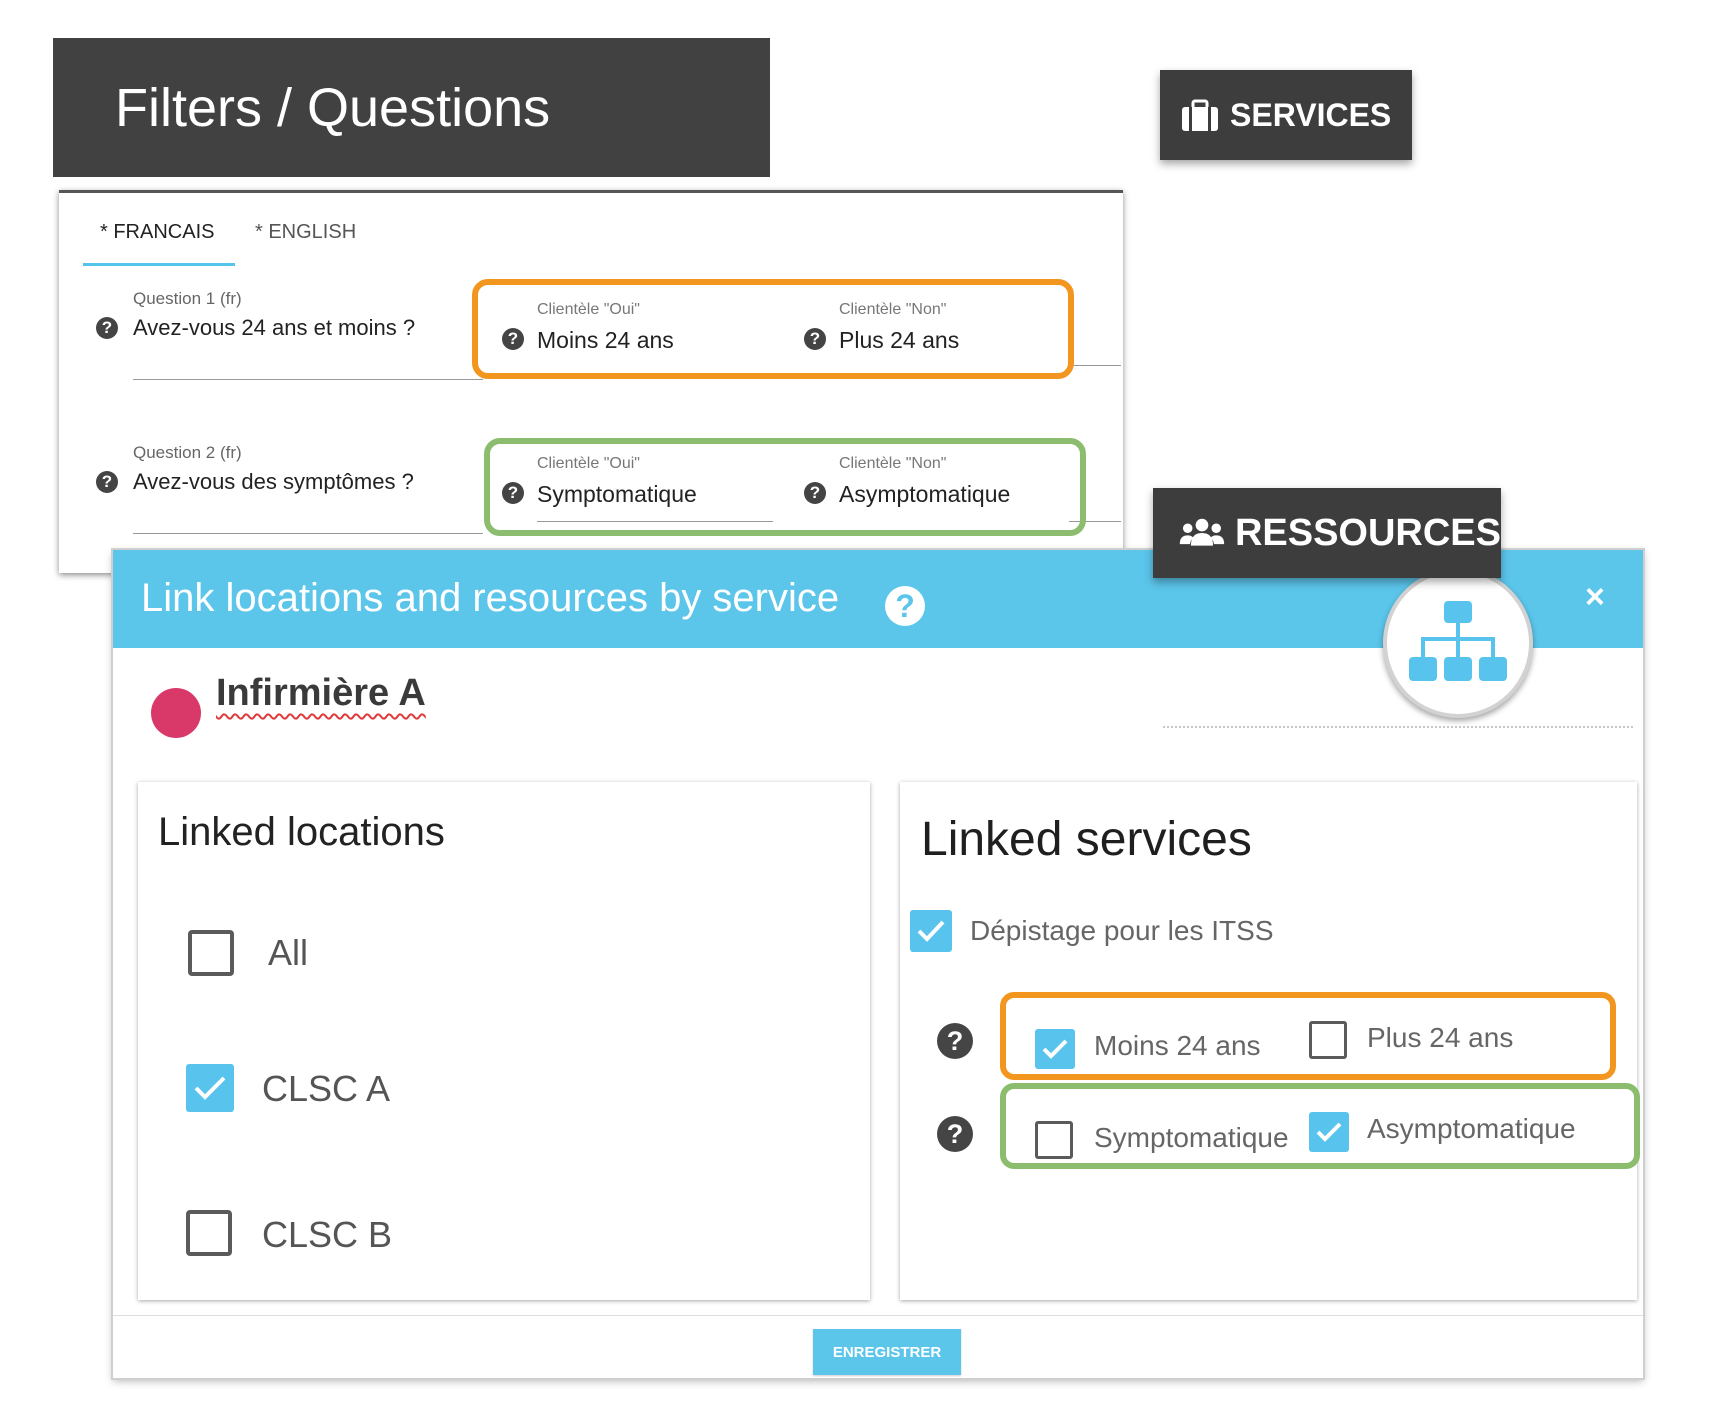 The image size is (1710, 1424). Describe the element at coordinates (1367, 532) in the screenshot. I see `ressources-badge-label: RESSOURCES` at that location.